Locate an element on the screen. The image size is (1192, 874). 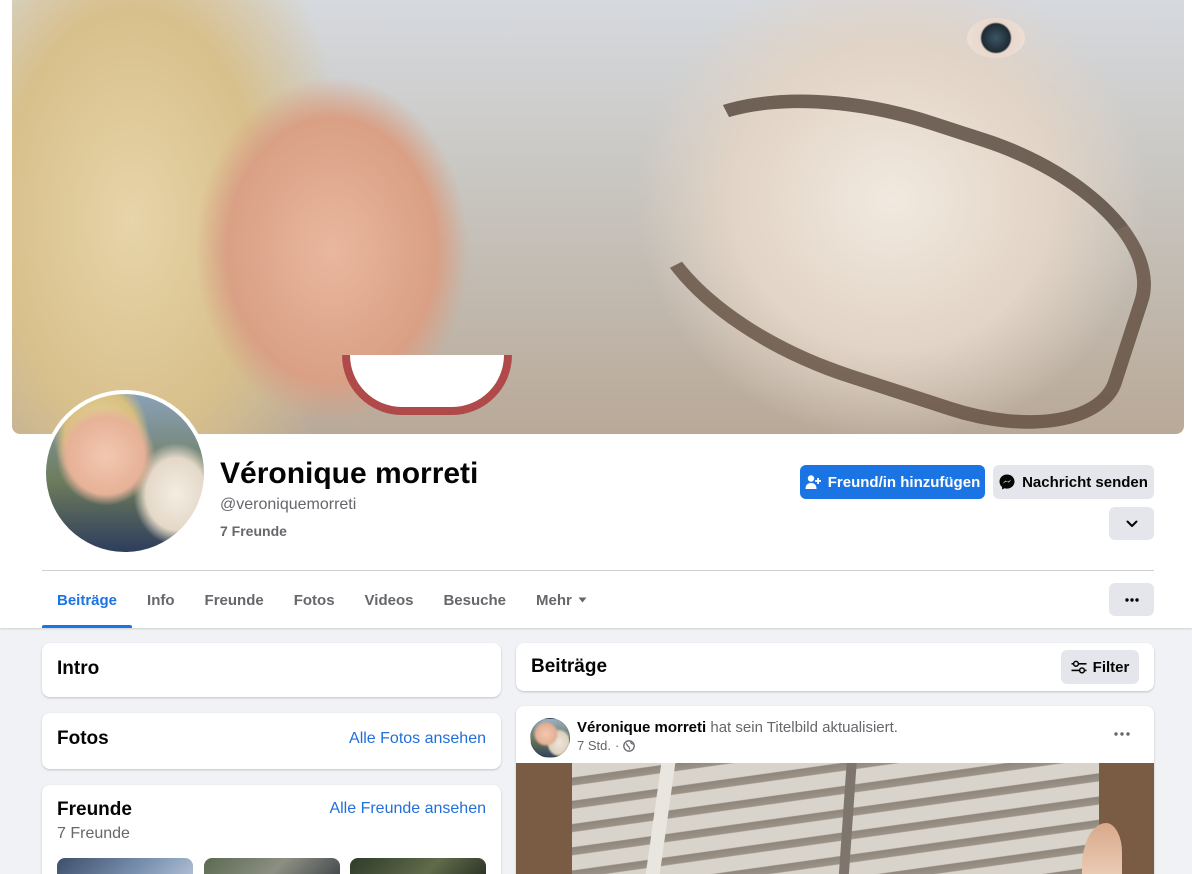
filter-label: Filter is located at coordinates (1111, 667).